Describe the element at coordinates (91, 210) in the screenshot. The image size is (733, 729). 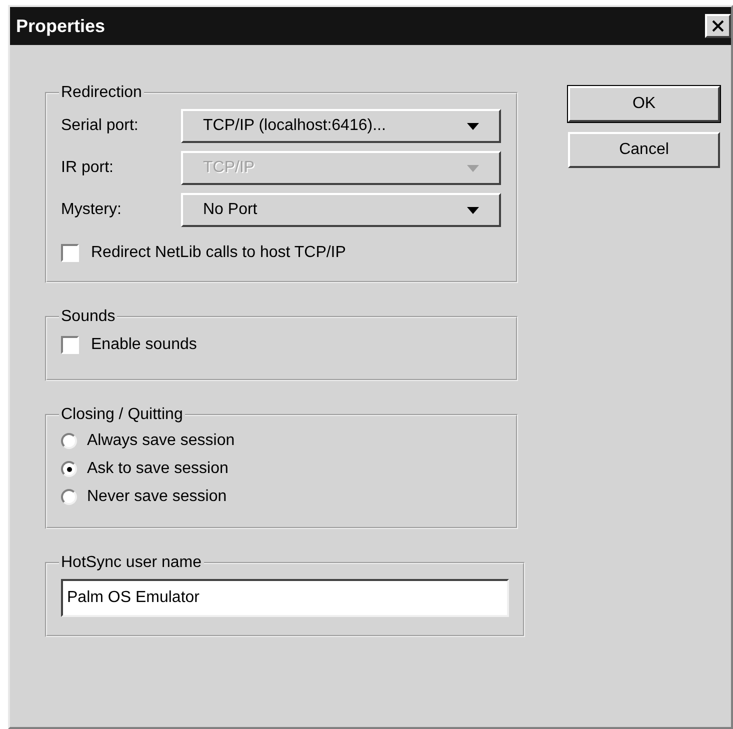
I see `field-label: Mystery:` at that location.